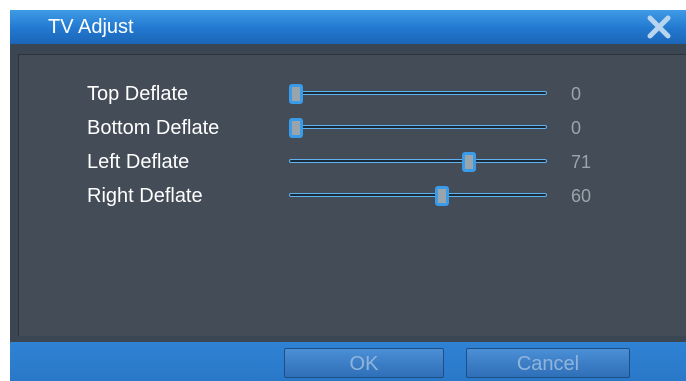 This screenshot has height=381, width=686. Describe the element at coordinates (581, 162) in the screenshot. I see `left-deflate-value: 71` at that location.